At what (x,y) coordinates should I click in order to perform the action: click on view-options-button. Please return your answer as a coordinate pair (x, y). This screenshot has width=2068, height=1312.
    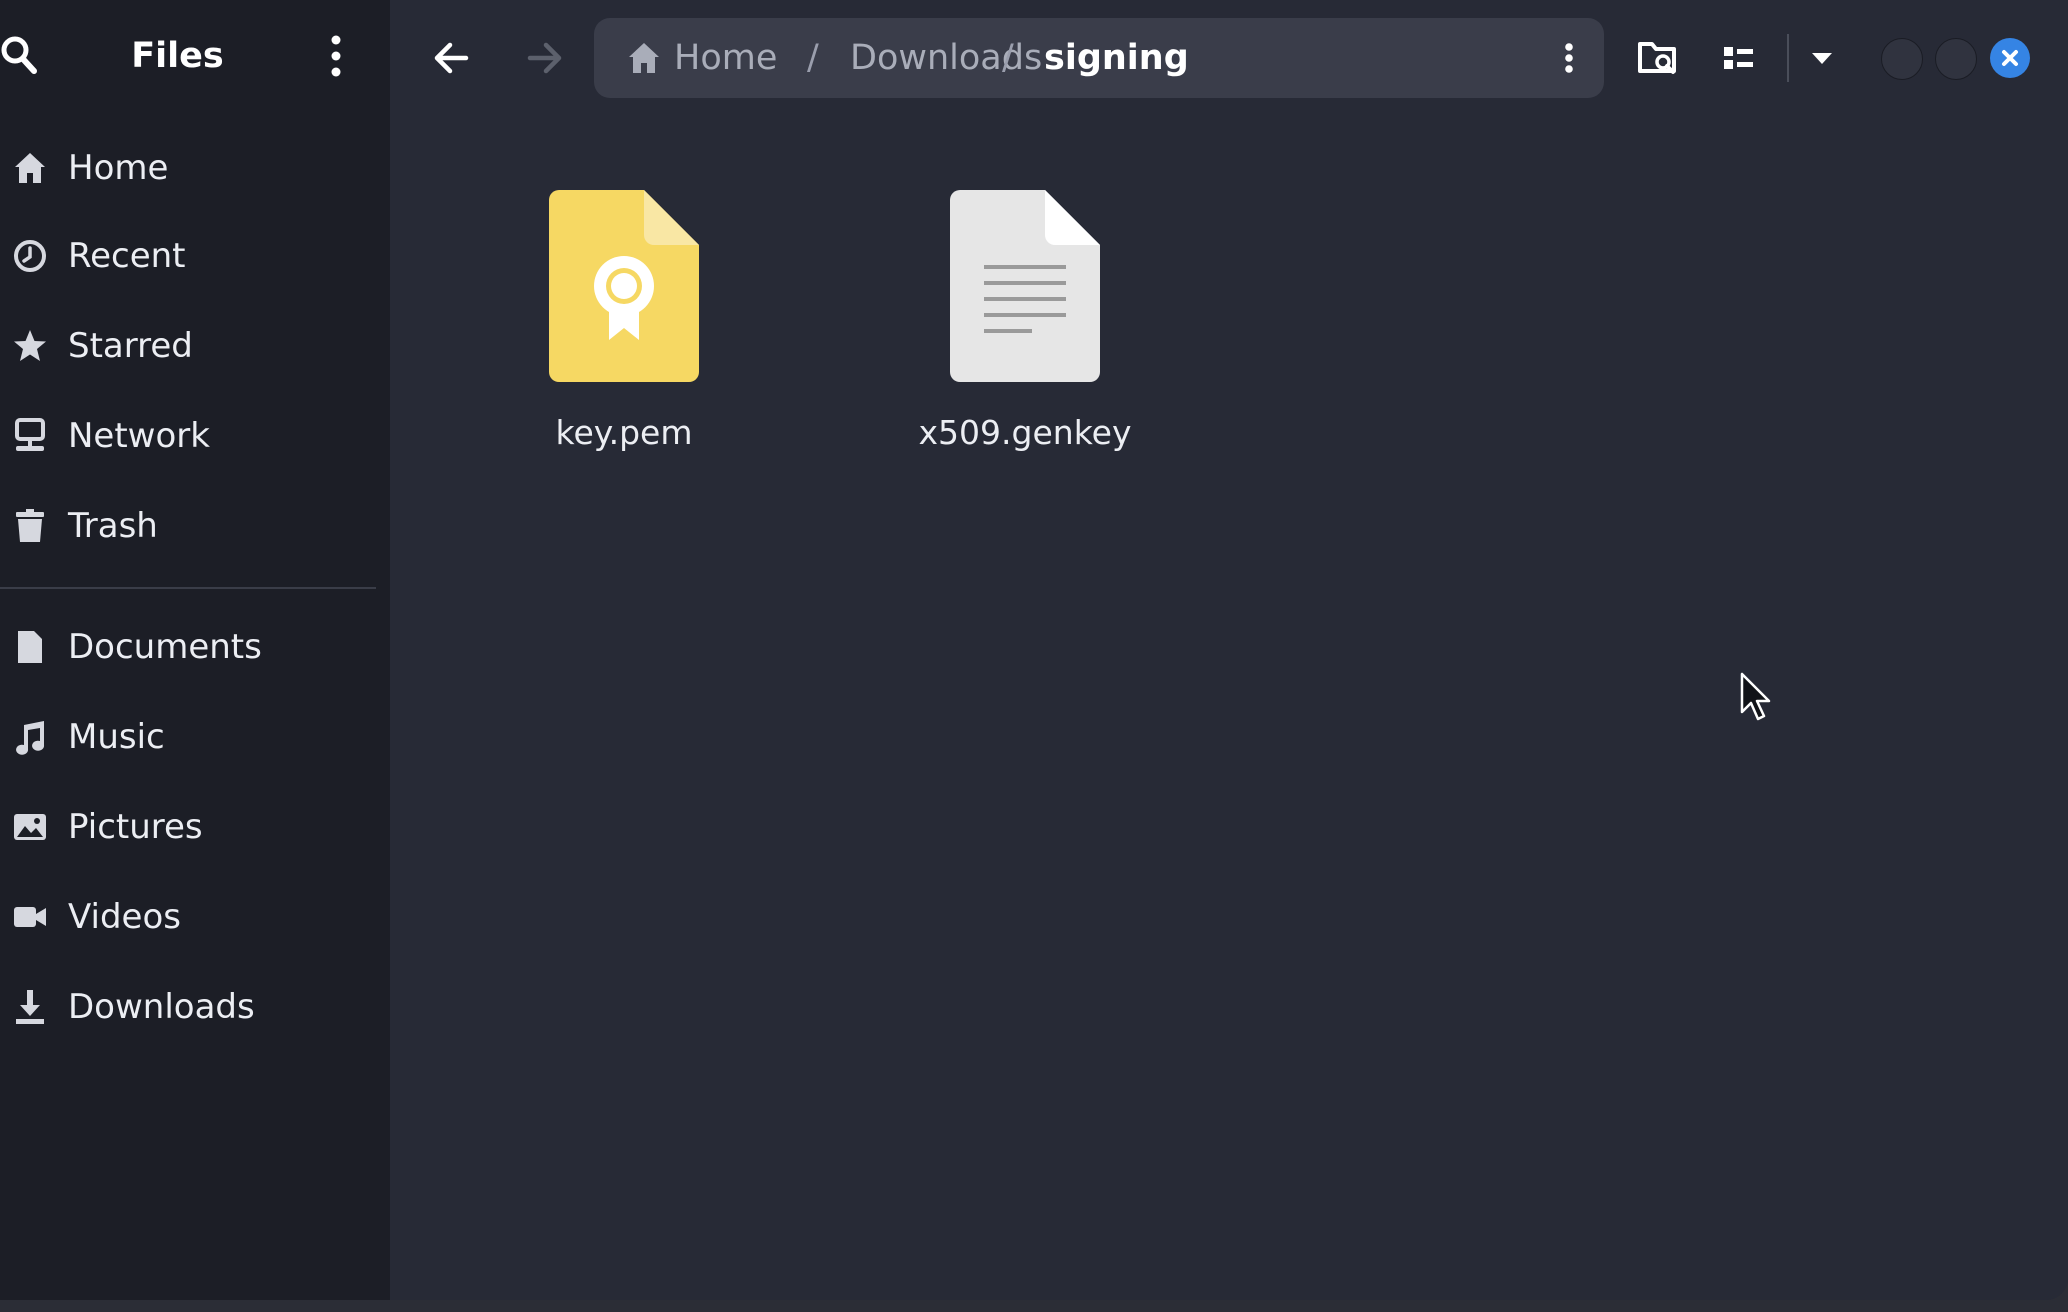
    Looking at the image, I should click on (1822, 58).